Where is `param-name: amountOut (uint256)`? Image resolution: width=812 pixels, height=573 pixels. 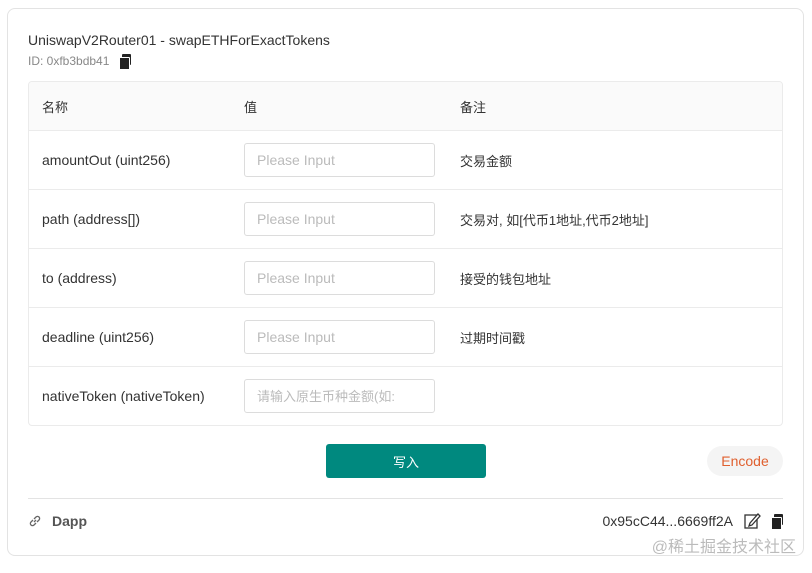
param-name: amountOut (uint256) is located at coordinates (106, 160).